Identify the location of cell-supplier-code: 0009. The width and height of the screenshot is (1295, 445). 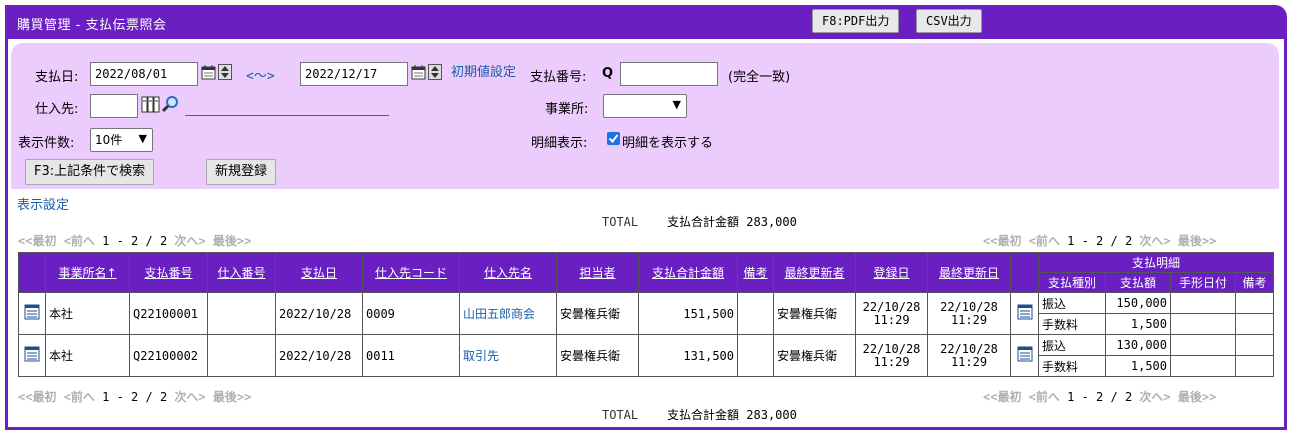
(411, 313).